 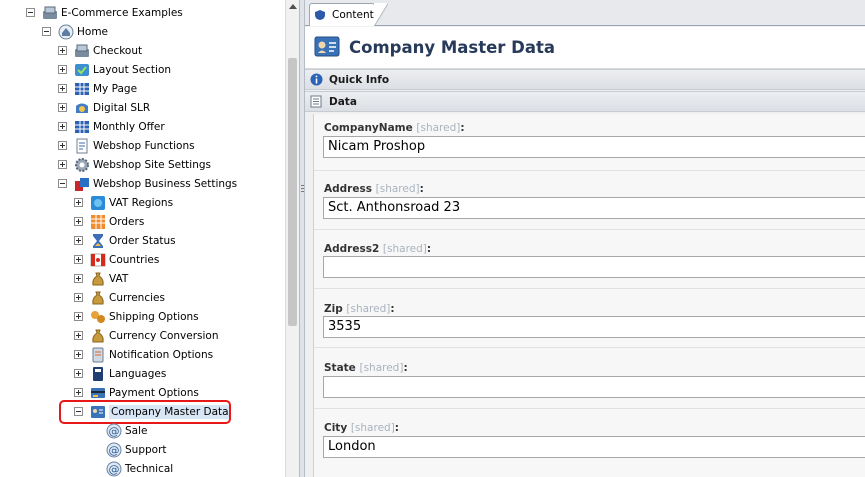 I want to click on business-settings-icon, so click(x=82, y=184).